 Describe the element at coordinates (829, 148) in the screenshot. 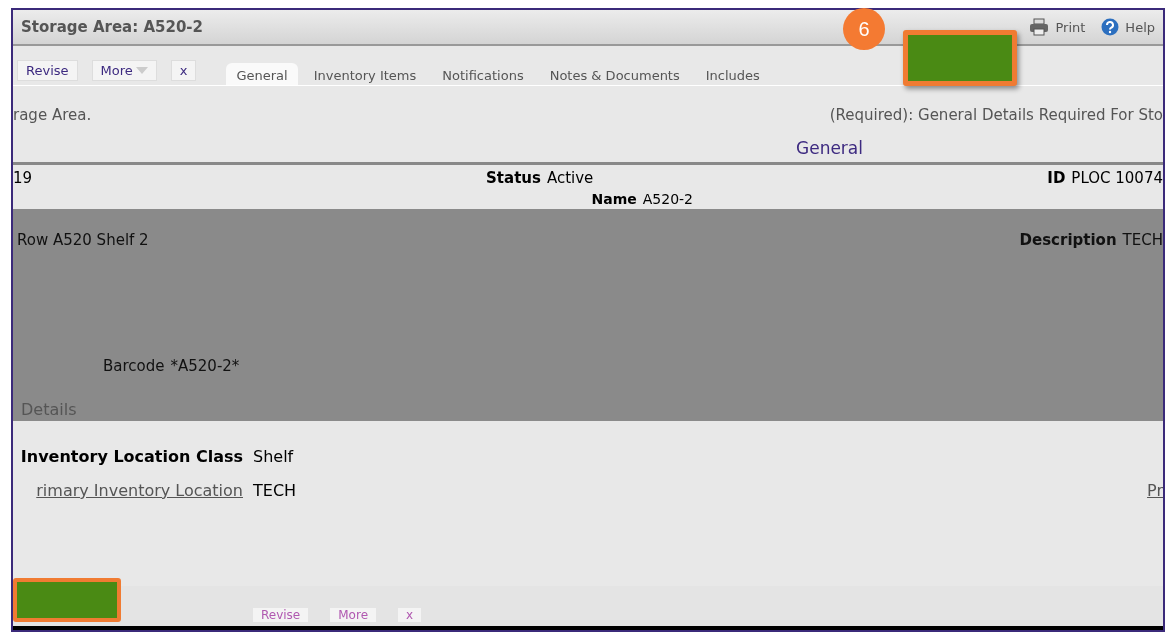

I see `section-title: General` at that location.